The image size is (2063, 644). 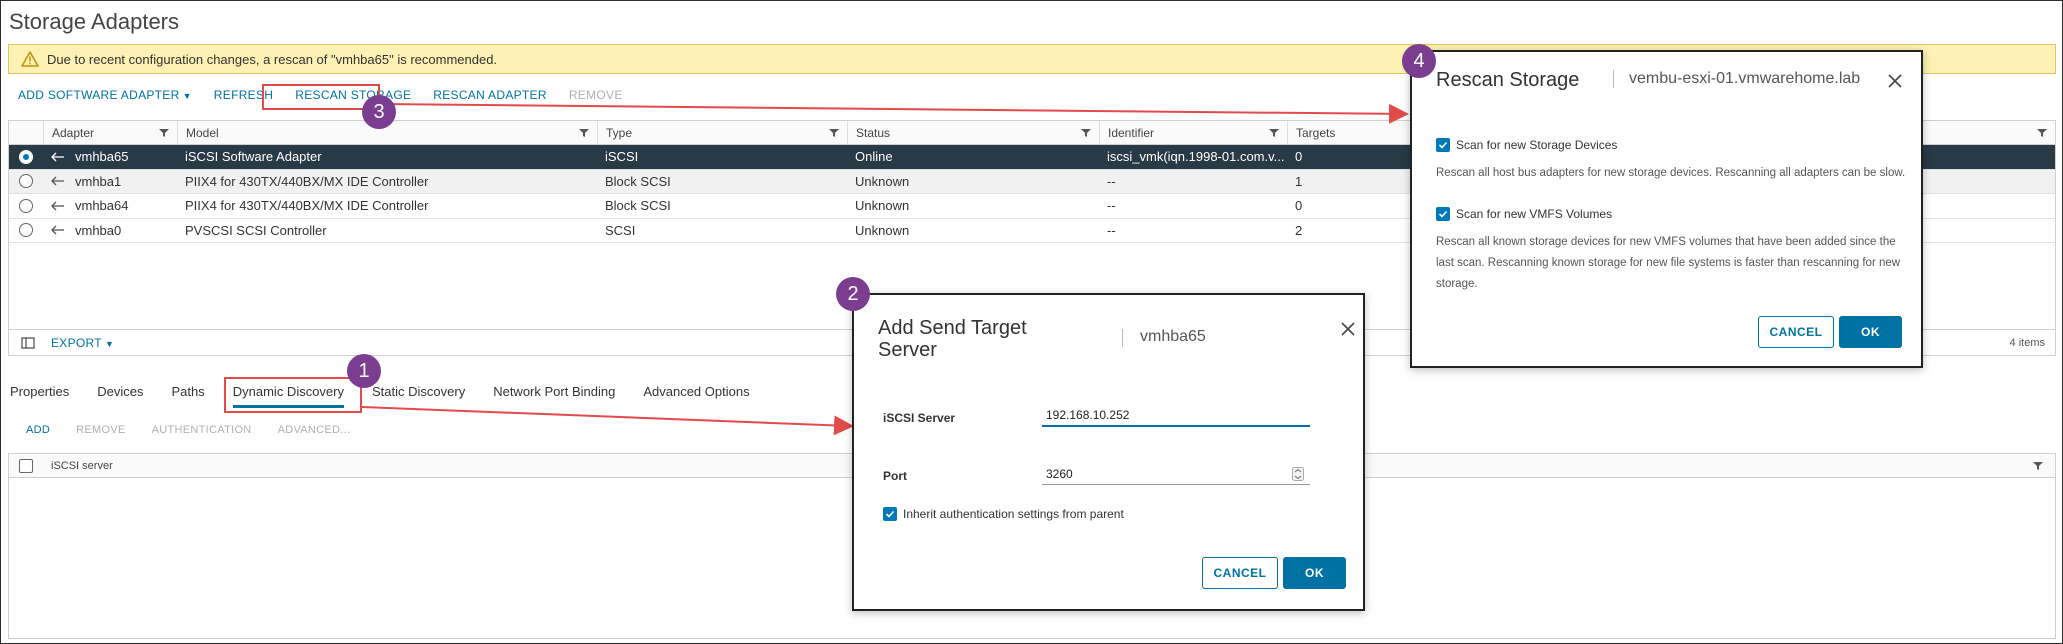 I want to click on callout-4: 4, so click(x=1419, y=61).